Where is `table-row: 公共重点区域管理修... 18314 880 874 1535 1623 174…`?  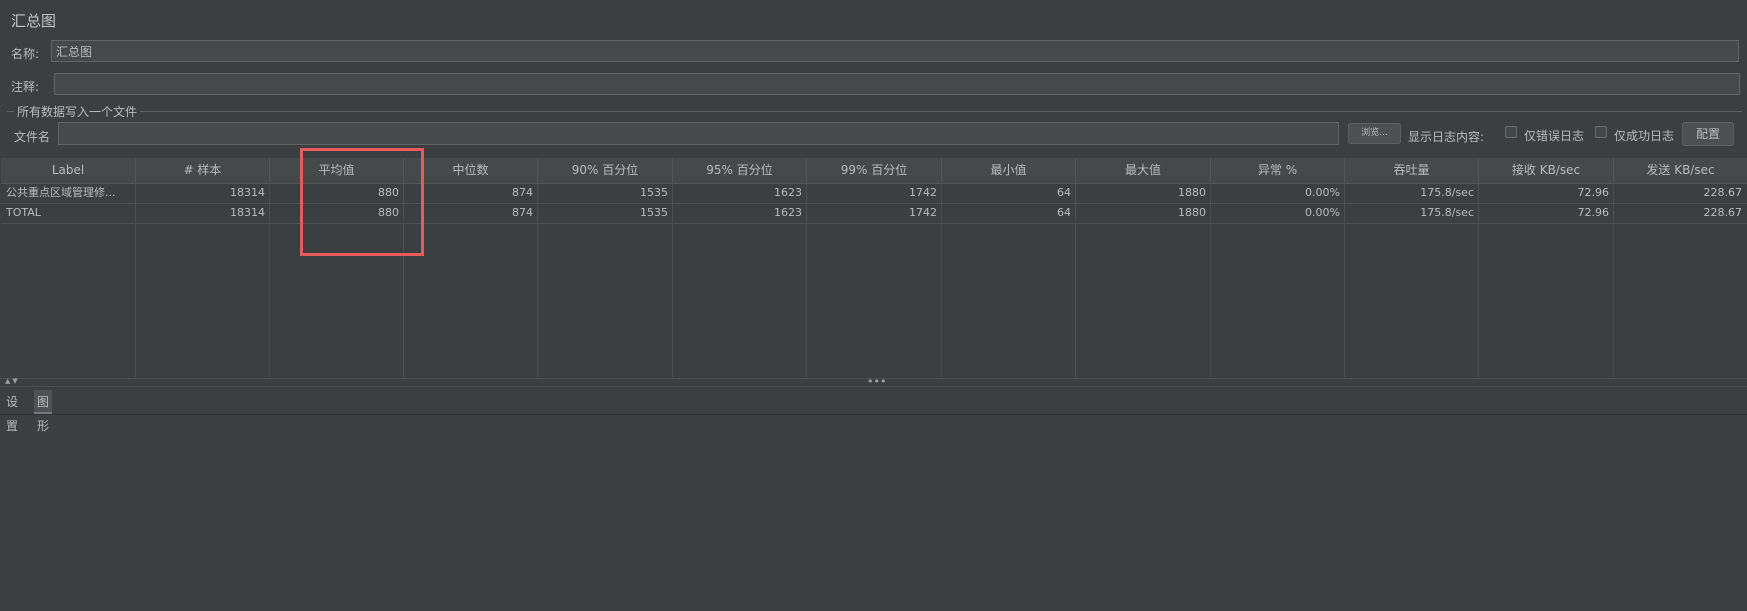 table-row: 公共重点区域管理修... 18314 880 874 1535 1623 174… is located at coordinates (874, 193).